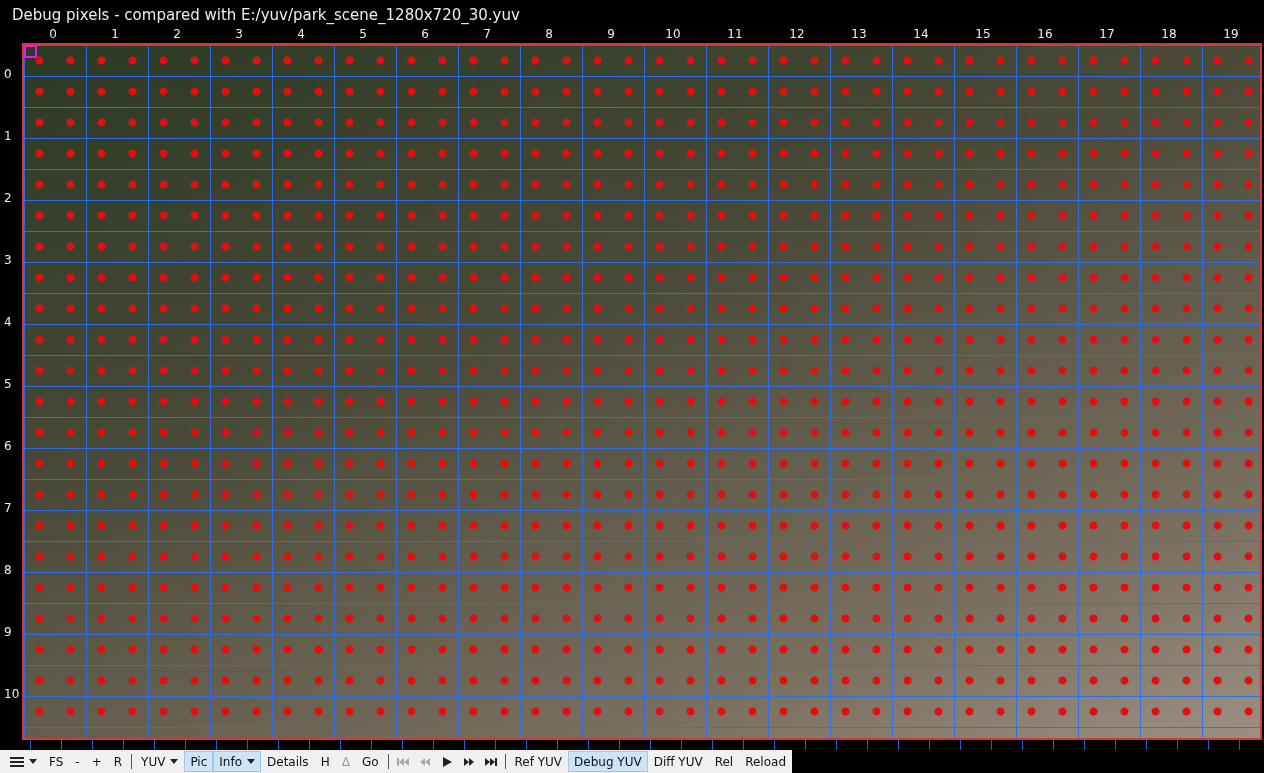 Image resolution: width=1264 pixels, height=773 pixels. Describe the element at coordinates (8, 508) in the screenshot. I see `row-label: 7` at that location.